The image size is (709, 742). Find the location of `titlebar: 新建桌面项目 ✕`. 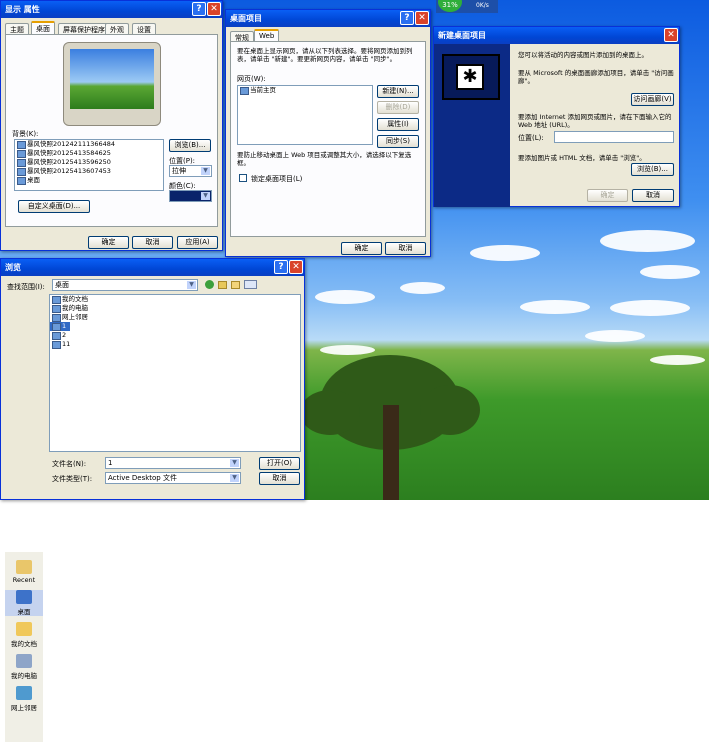

titlebar: 新建桌面项目 ✕ is located at coordinates (556, 35).